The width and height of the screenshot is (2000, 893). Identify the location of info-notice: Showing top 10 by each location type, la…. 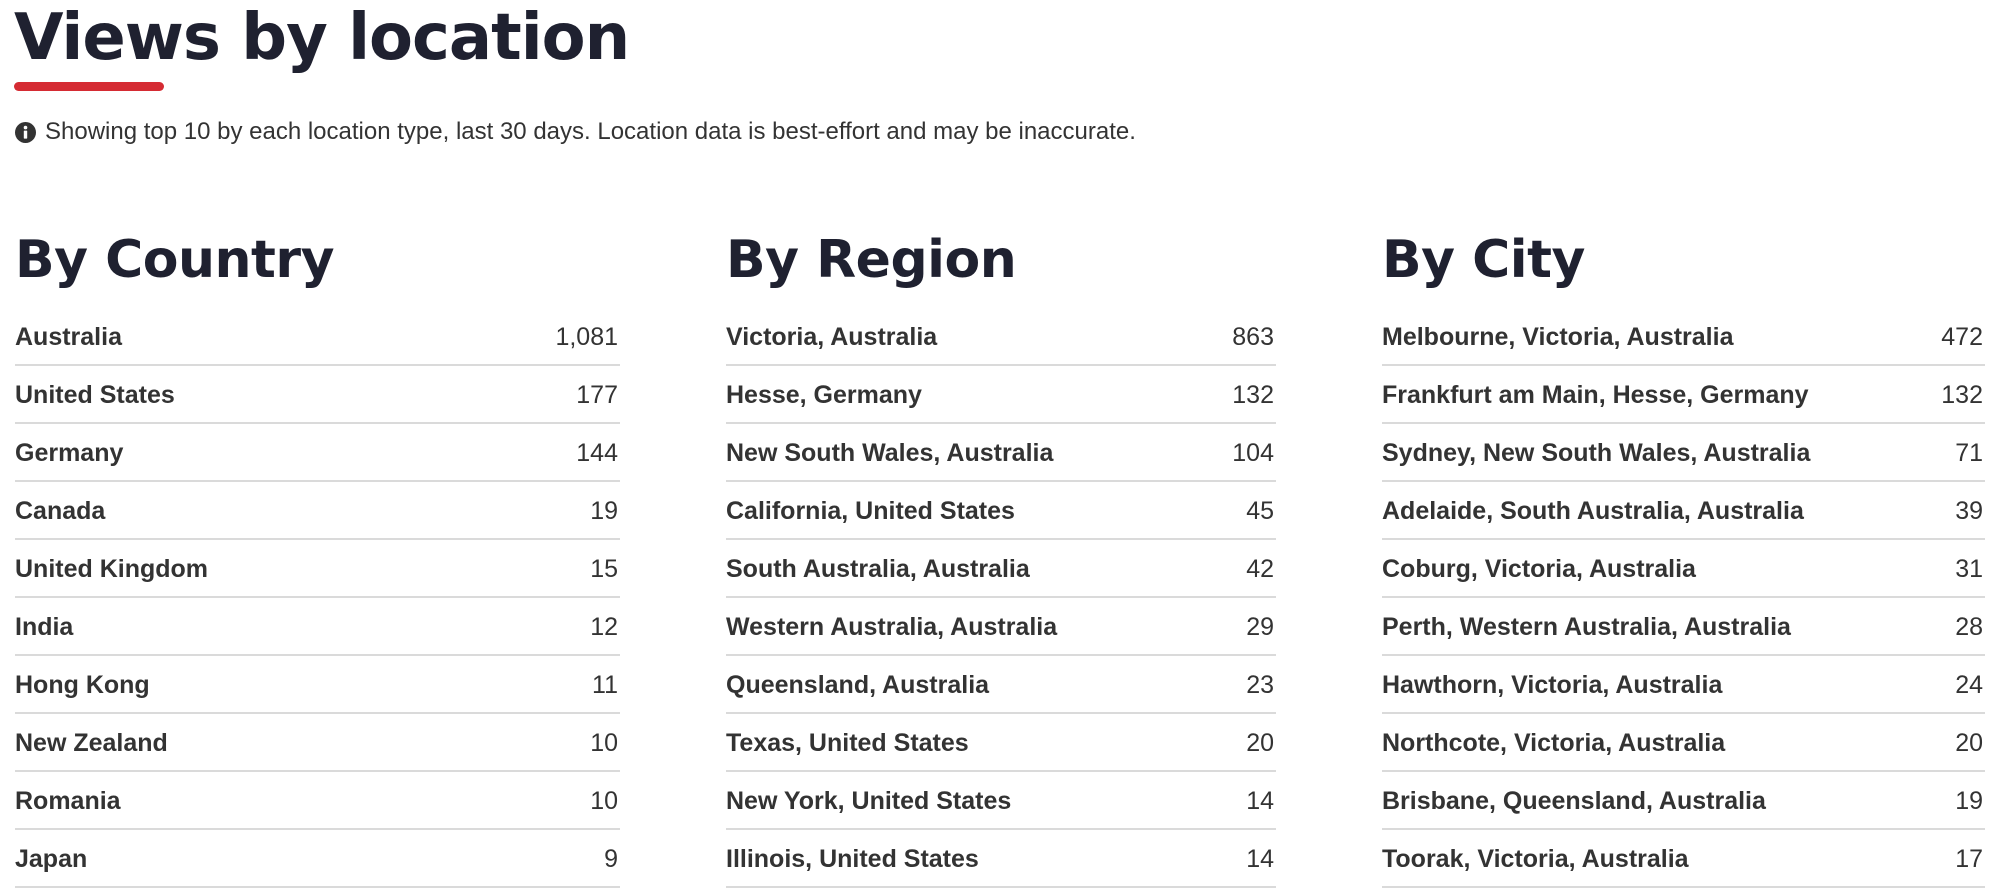
(575, 132).